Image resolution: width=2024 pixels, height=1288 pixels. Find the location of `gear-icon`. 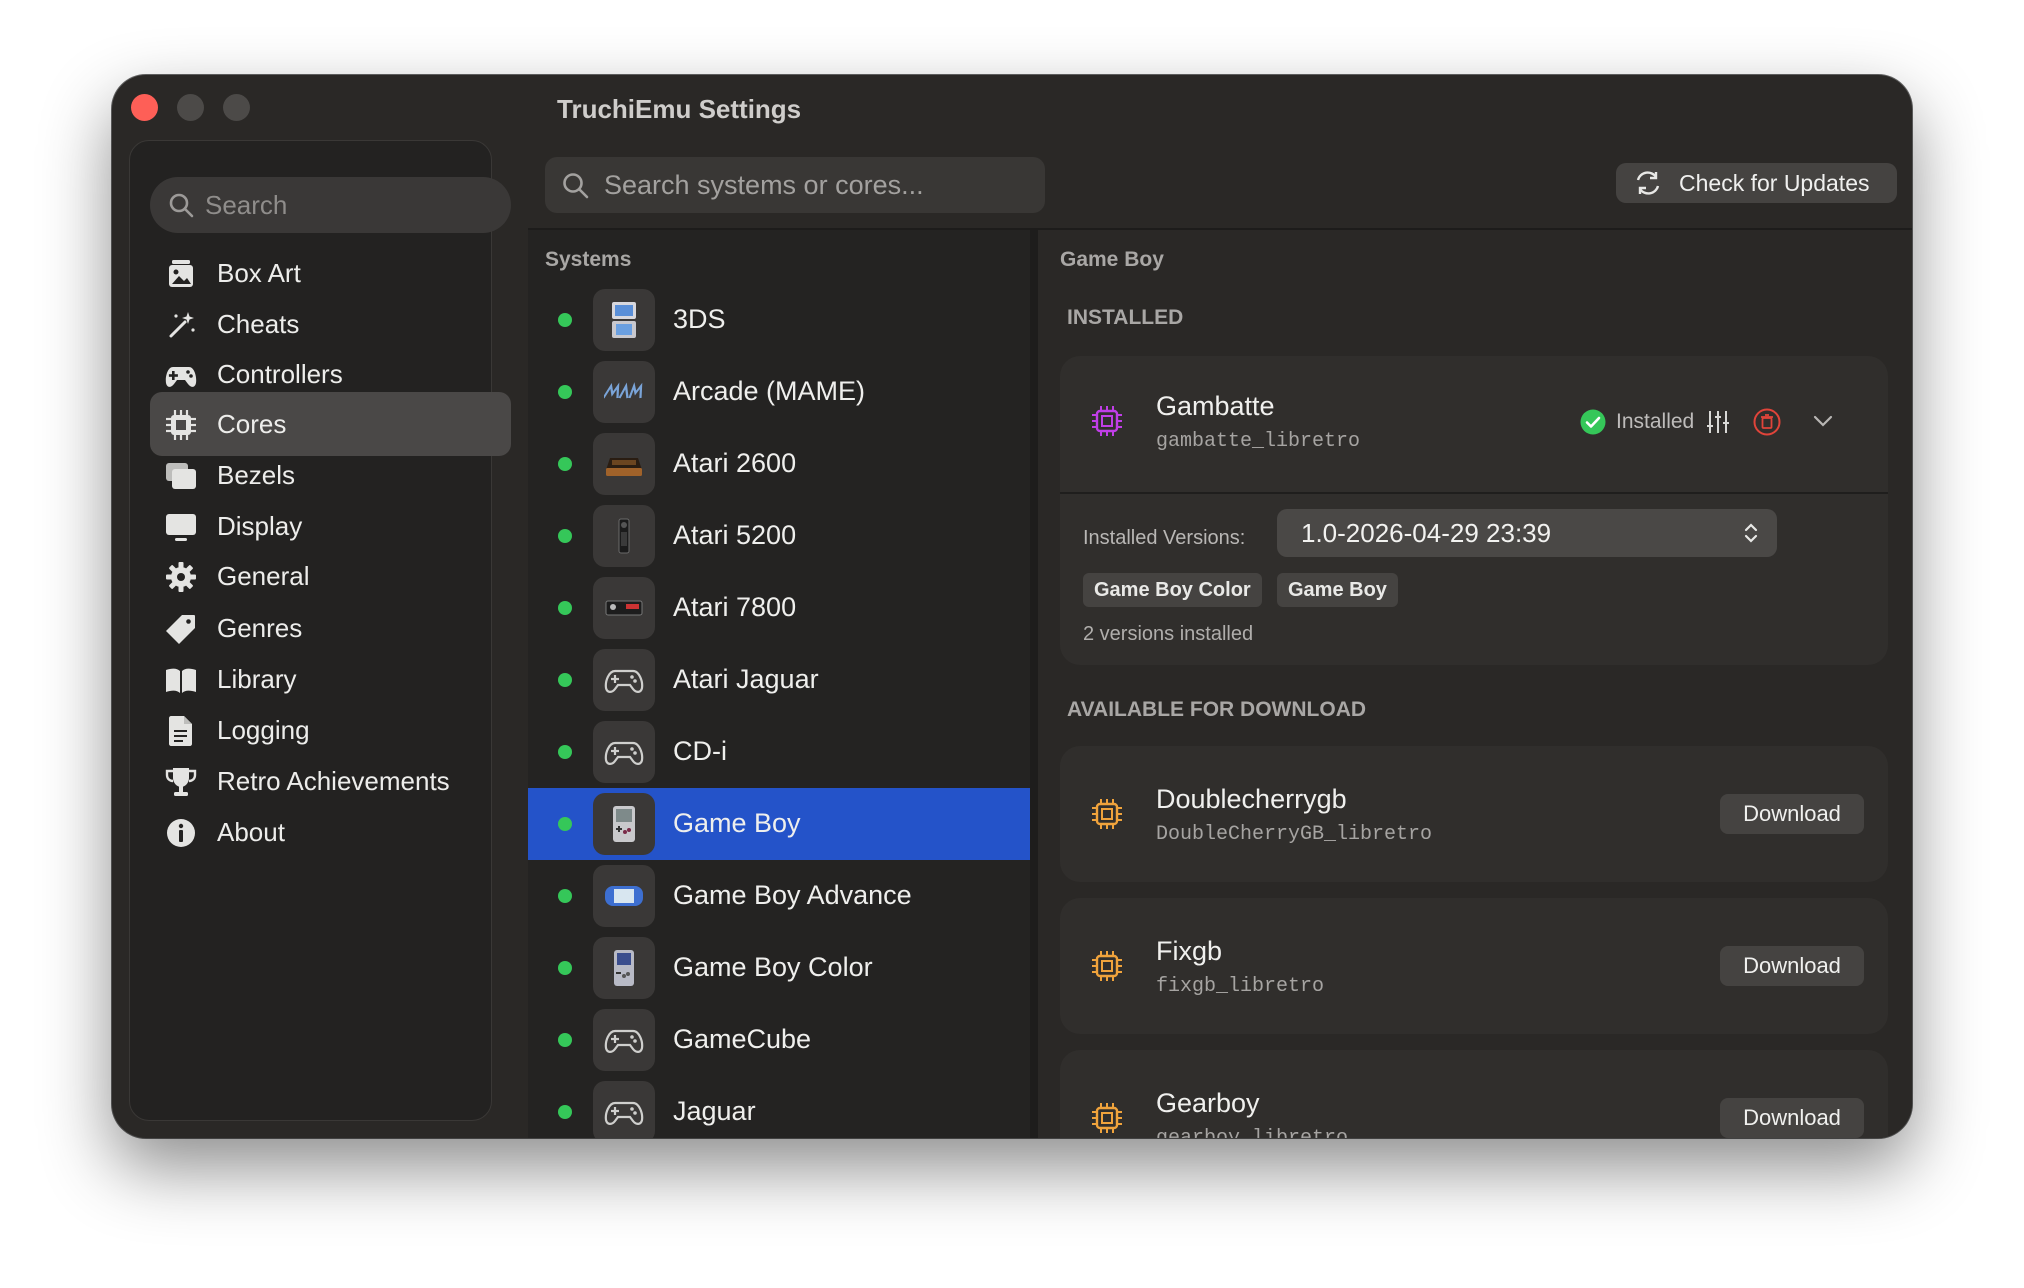

gear-icon is located at coordinates (181, 577).